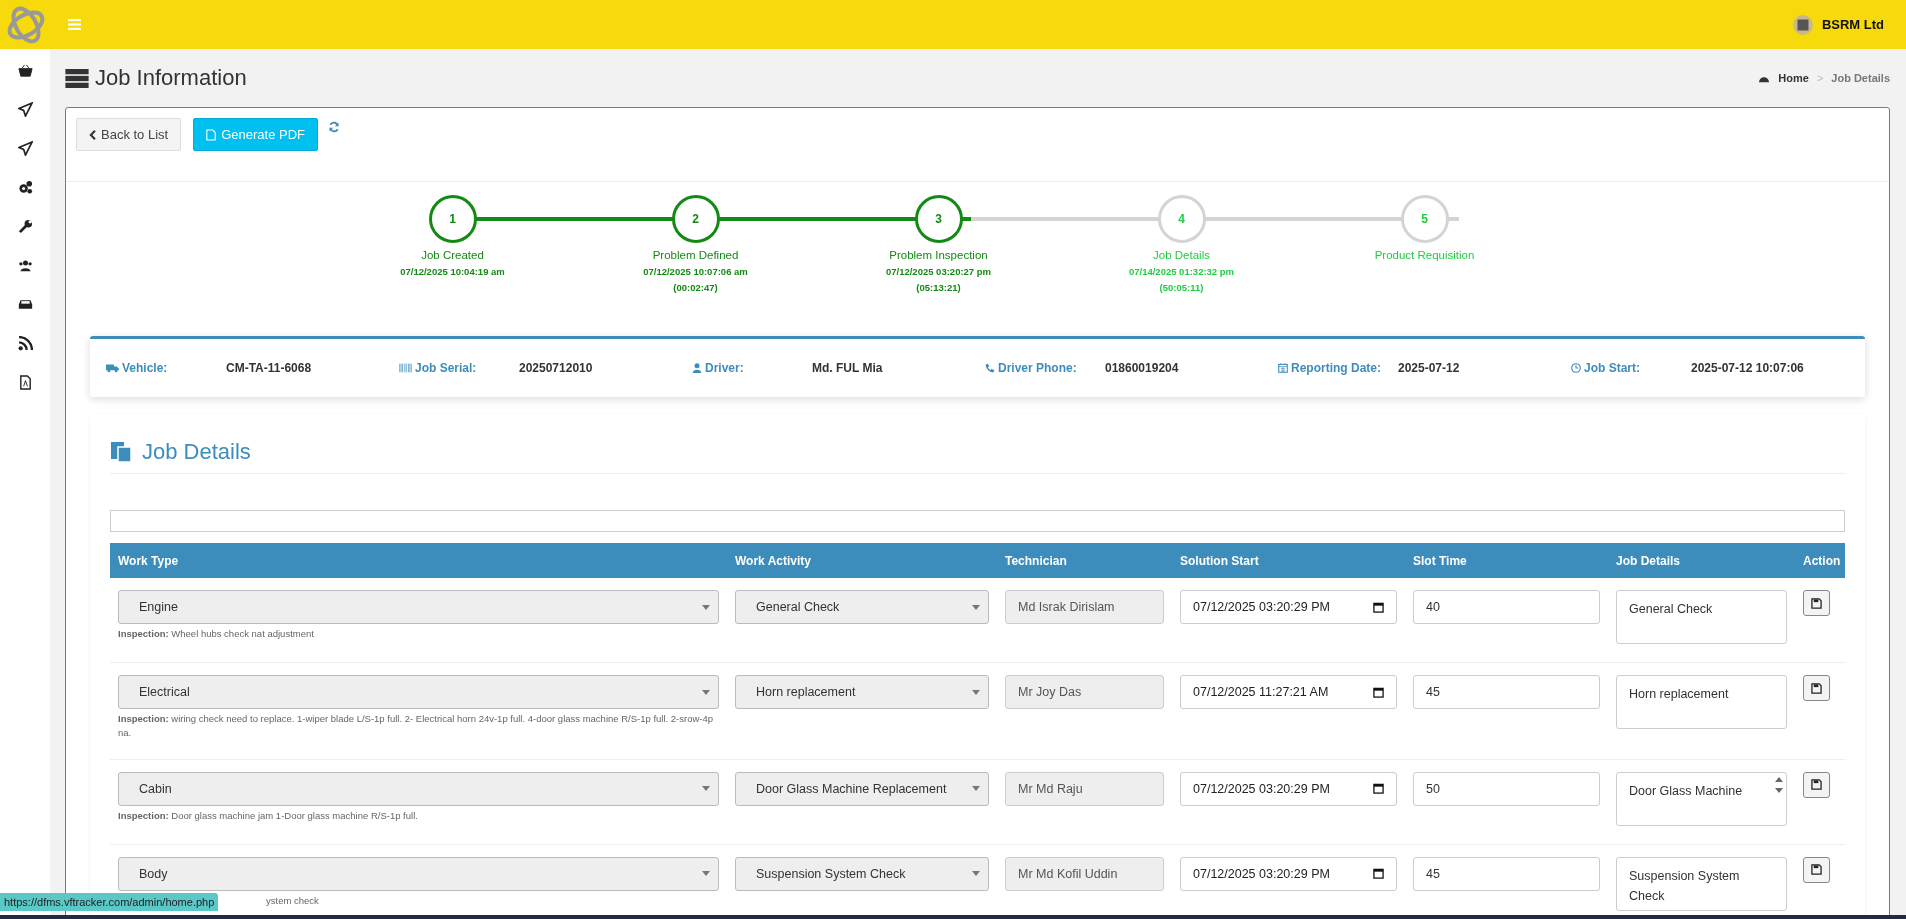 The height and width of the screenshot is (919, 1906). Describe the element at coordinates (25, 343) in the screenshot. I see `rss-icon` at that location.